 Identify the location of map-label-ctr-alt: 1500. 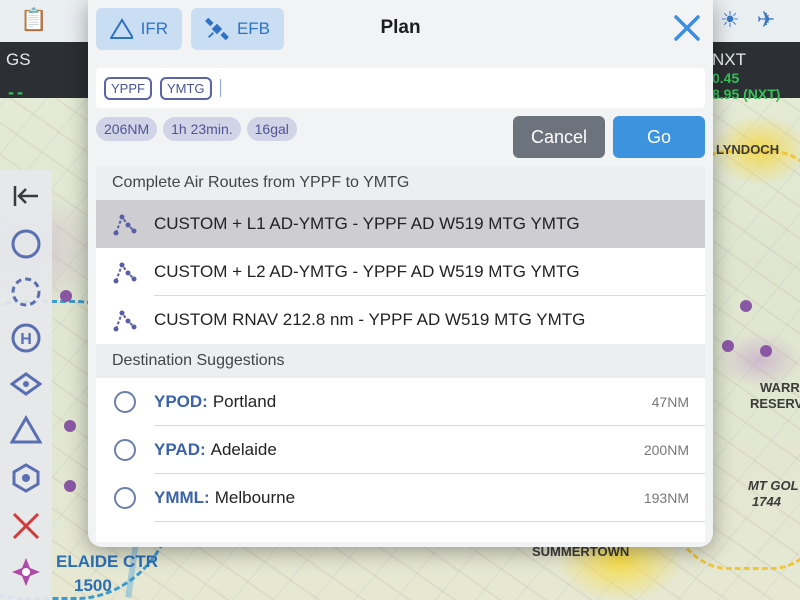
(93, 585).